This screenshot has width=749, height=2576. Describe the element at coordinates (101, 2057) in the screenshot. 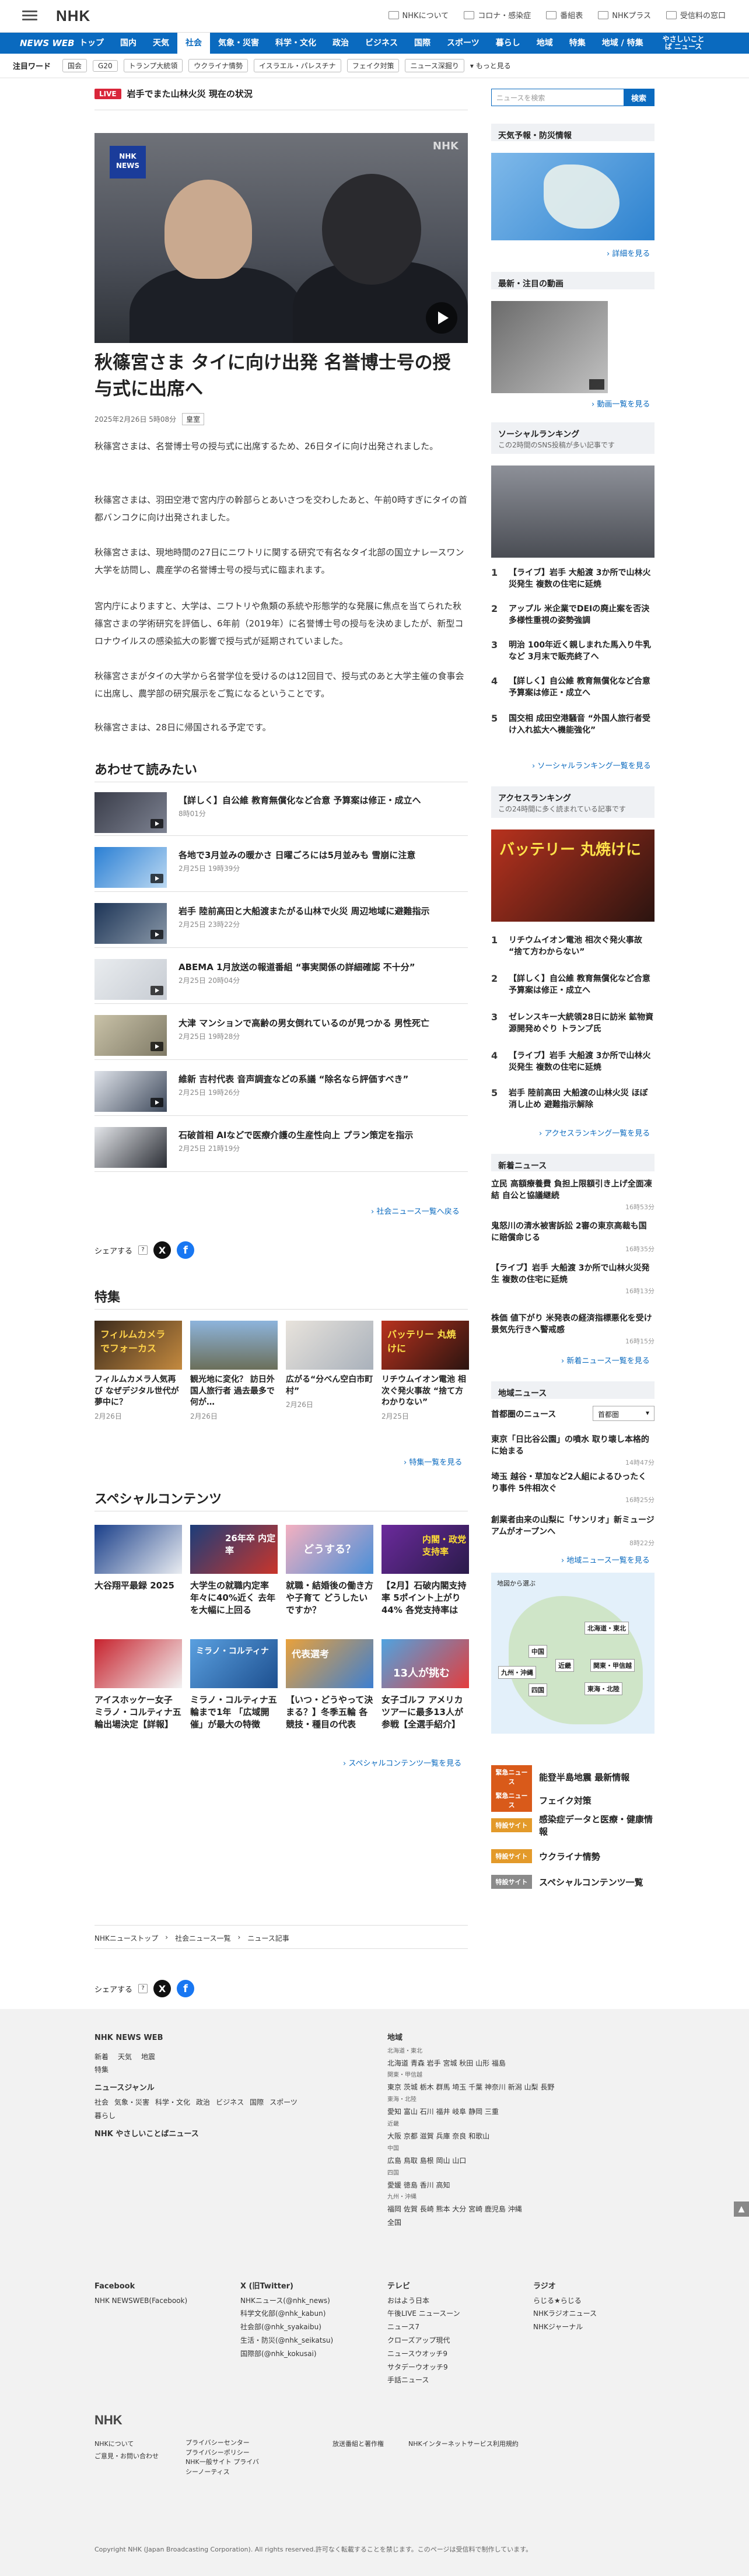

I see `footer-link: 新着` at that location.